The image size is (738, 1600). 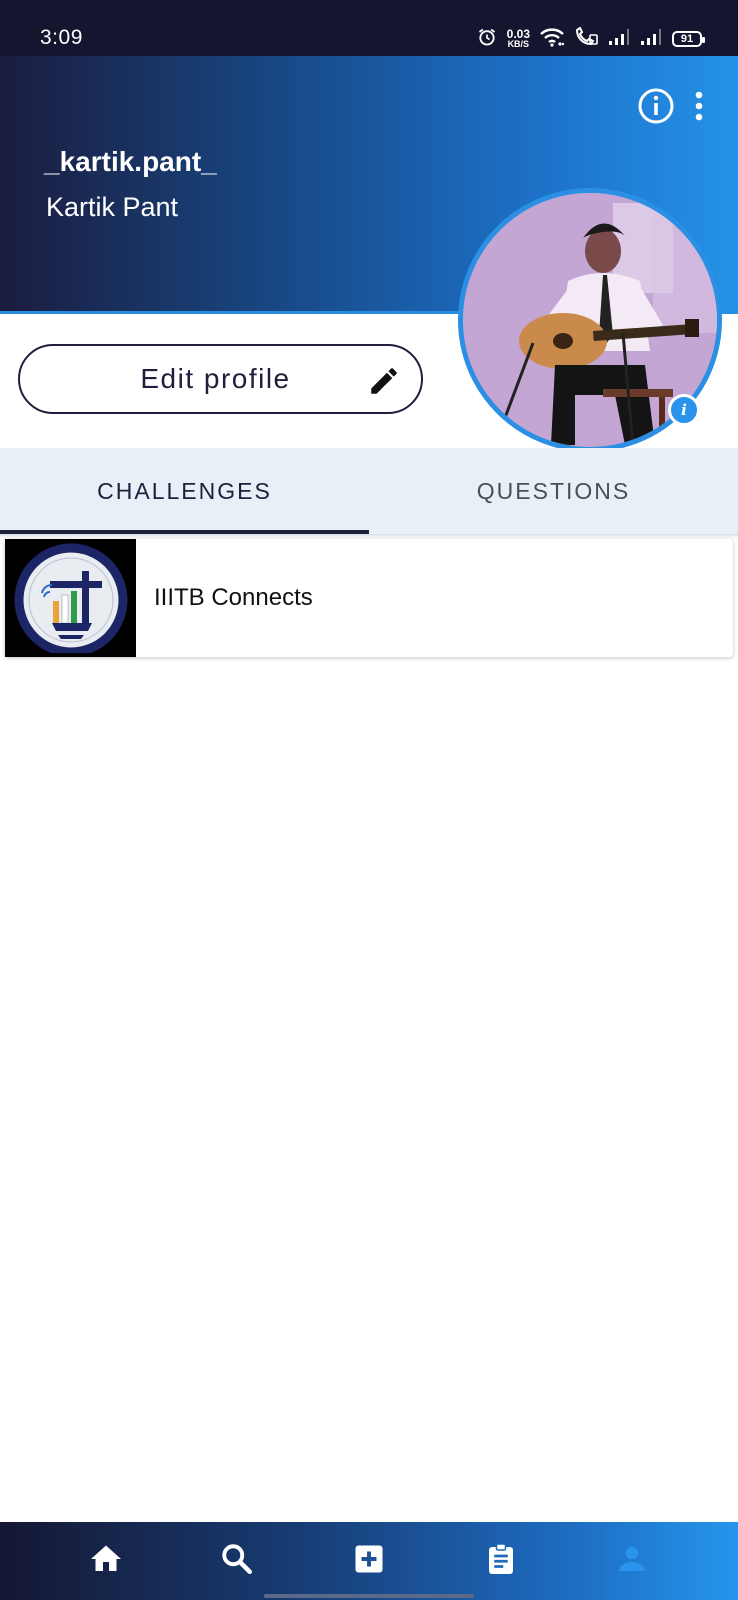 I want to click on nav-profile, so click(x=632, y=1561).